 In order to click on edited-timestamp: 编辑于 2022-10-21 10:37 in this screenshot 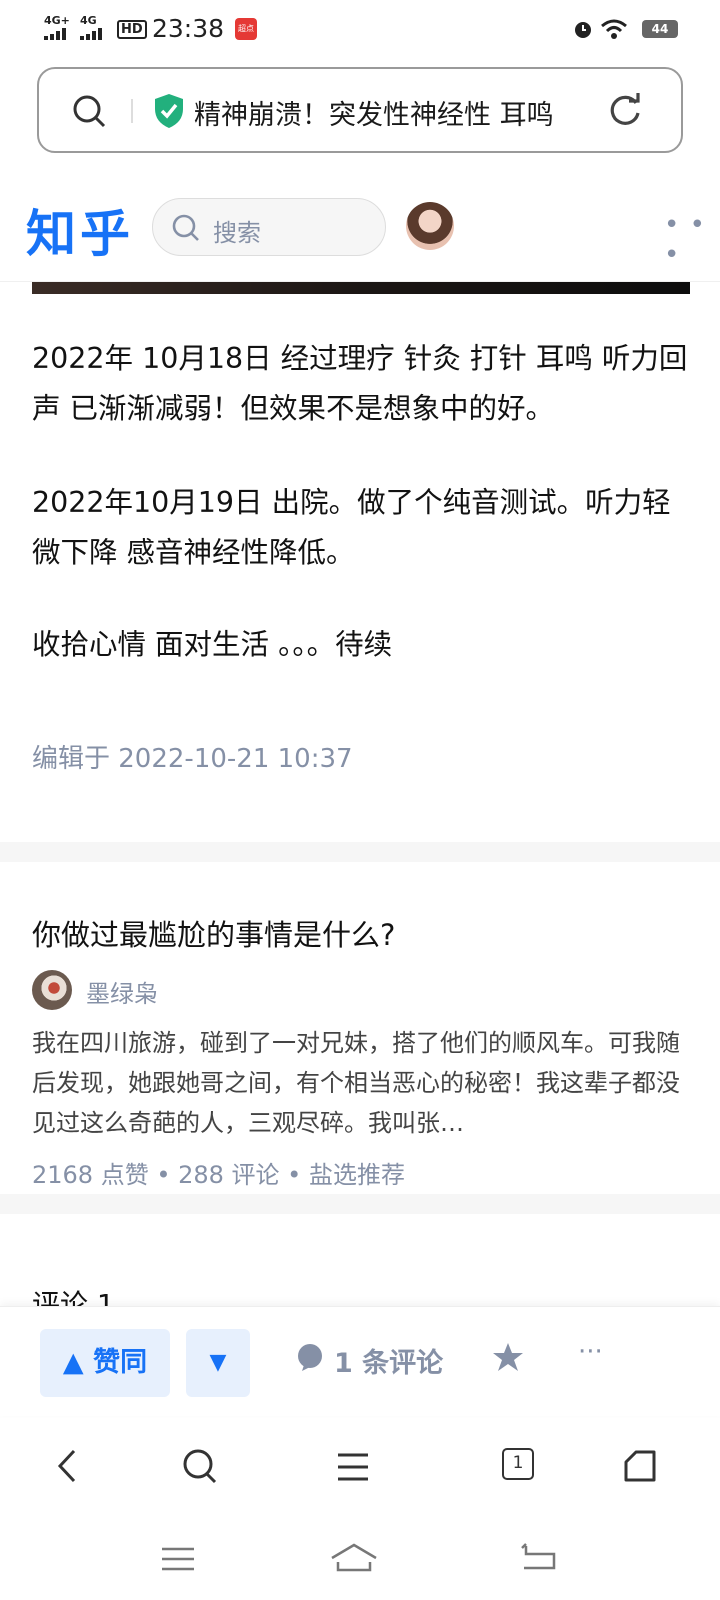, I will do `click(192, 759)`.